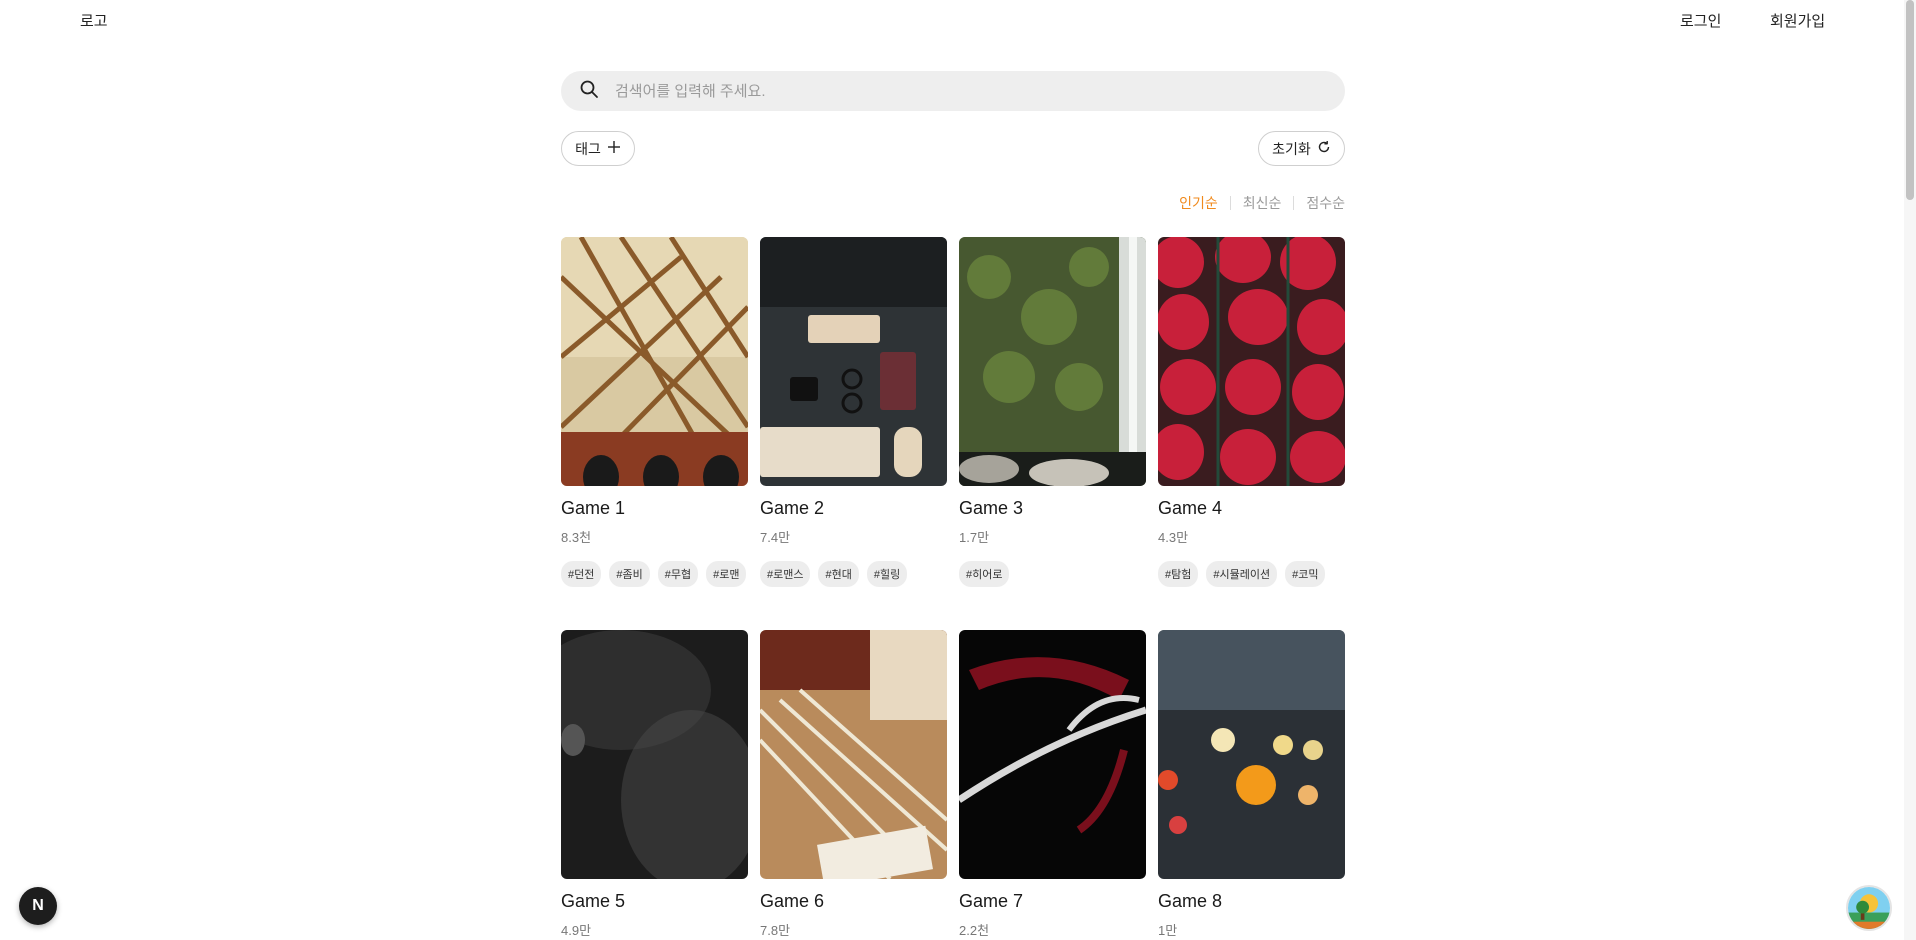 The width and height of the screenshot is (1916, 940). What do you see at coordinates (588, 148) in the screenshot?
I see `tag-filter-label: 태그` at bounding box center [588, 148].